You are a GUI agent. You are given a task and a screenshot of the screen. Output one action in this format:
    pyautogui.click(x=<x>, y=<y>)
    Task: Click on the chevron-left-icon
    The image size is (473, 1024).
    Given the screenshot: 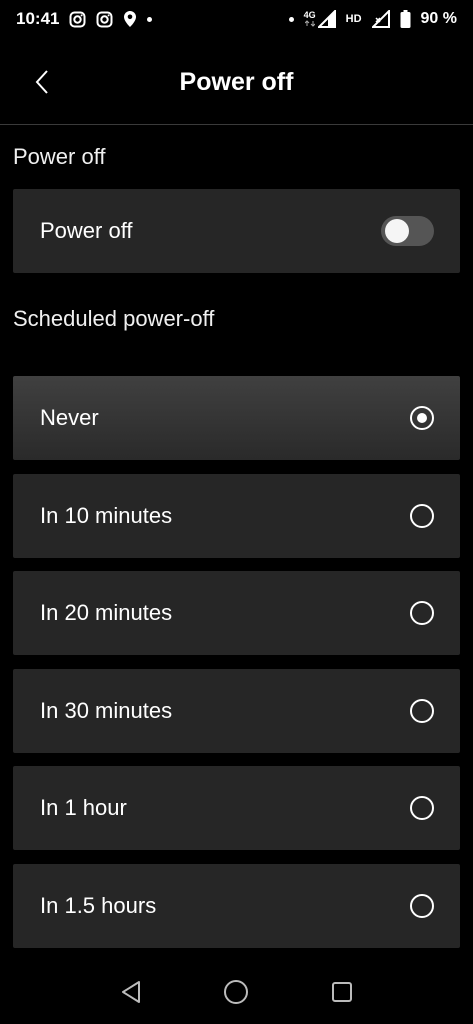 What is the action you would take?
    pyautogui.click(x=41, y=82)
    